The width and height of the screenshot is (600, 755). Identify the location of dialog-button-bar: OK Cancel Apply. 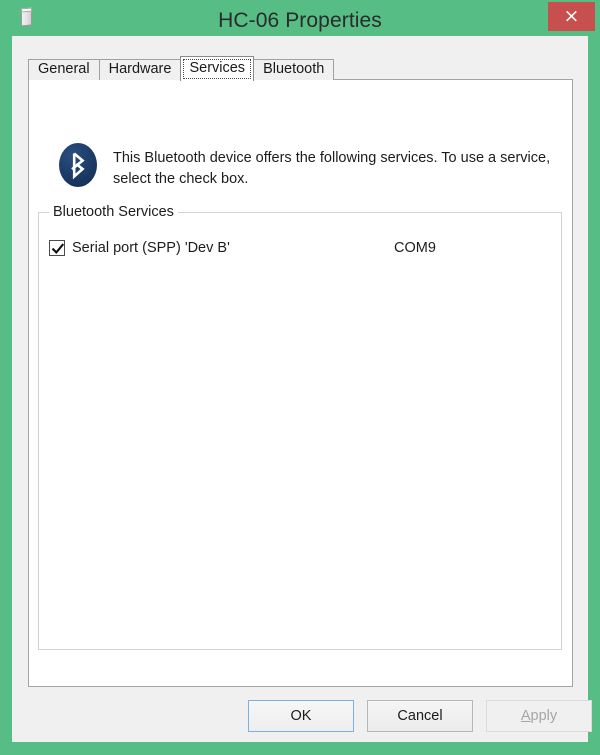
(302, 721).